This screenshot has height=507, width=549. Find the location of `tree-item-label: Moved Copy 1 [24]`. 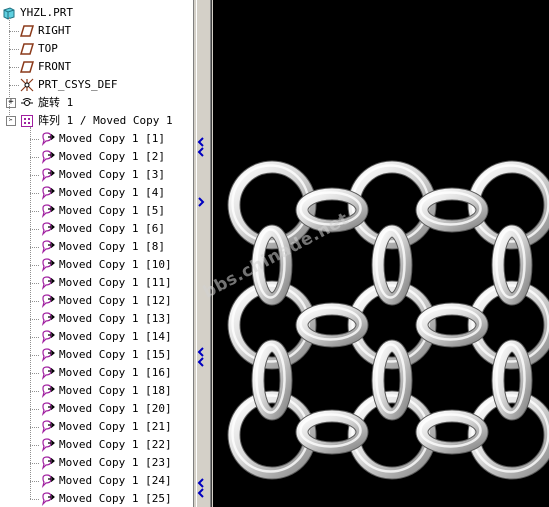

tree-item-label: Moved Copy 1 [24] is located at coordinates (115, 480).